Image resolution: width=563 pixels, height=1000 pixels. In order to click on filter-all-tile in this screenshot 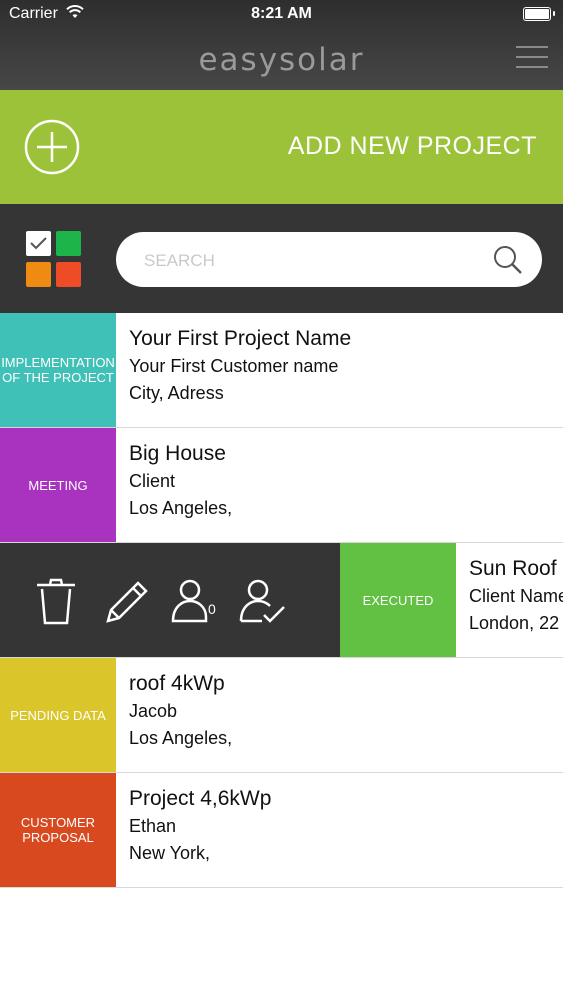, I will do `click(38, 243)`.